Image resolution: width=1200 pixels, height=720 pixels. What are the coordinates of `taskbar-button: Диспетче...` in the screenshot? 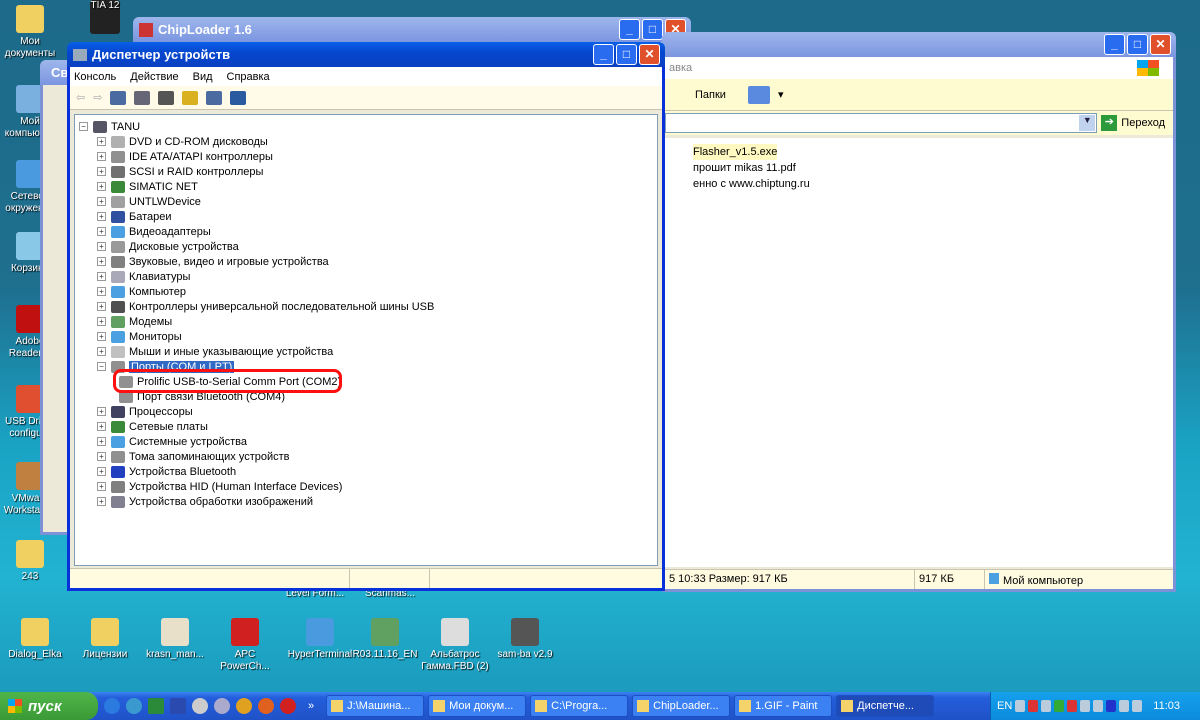 It's located at (885, 706).